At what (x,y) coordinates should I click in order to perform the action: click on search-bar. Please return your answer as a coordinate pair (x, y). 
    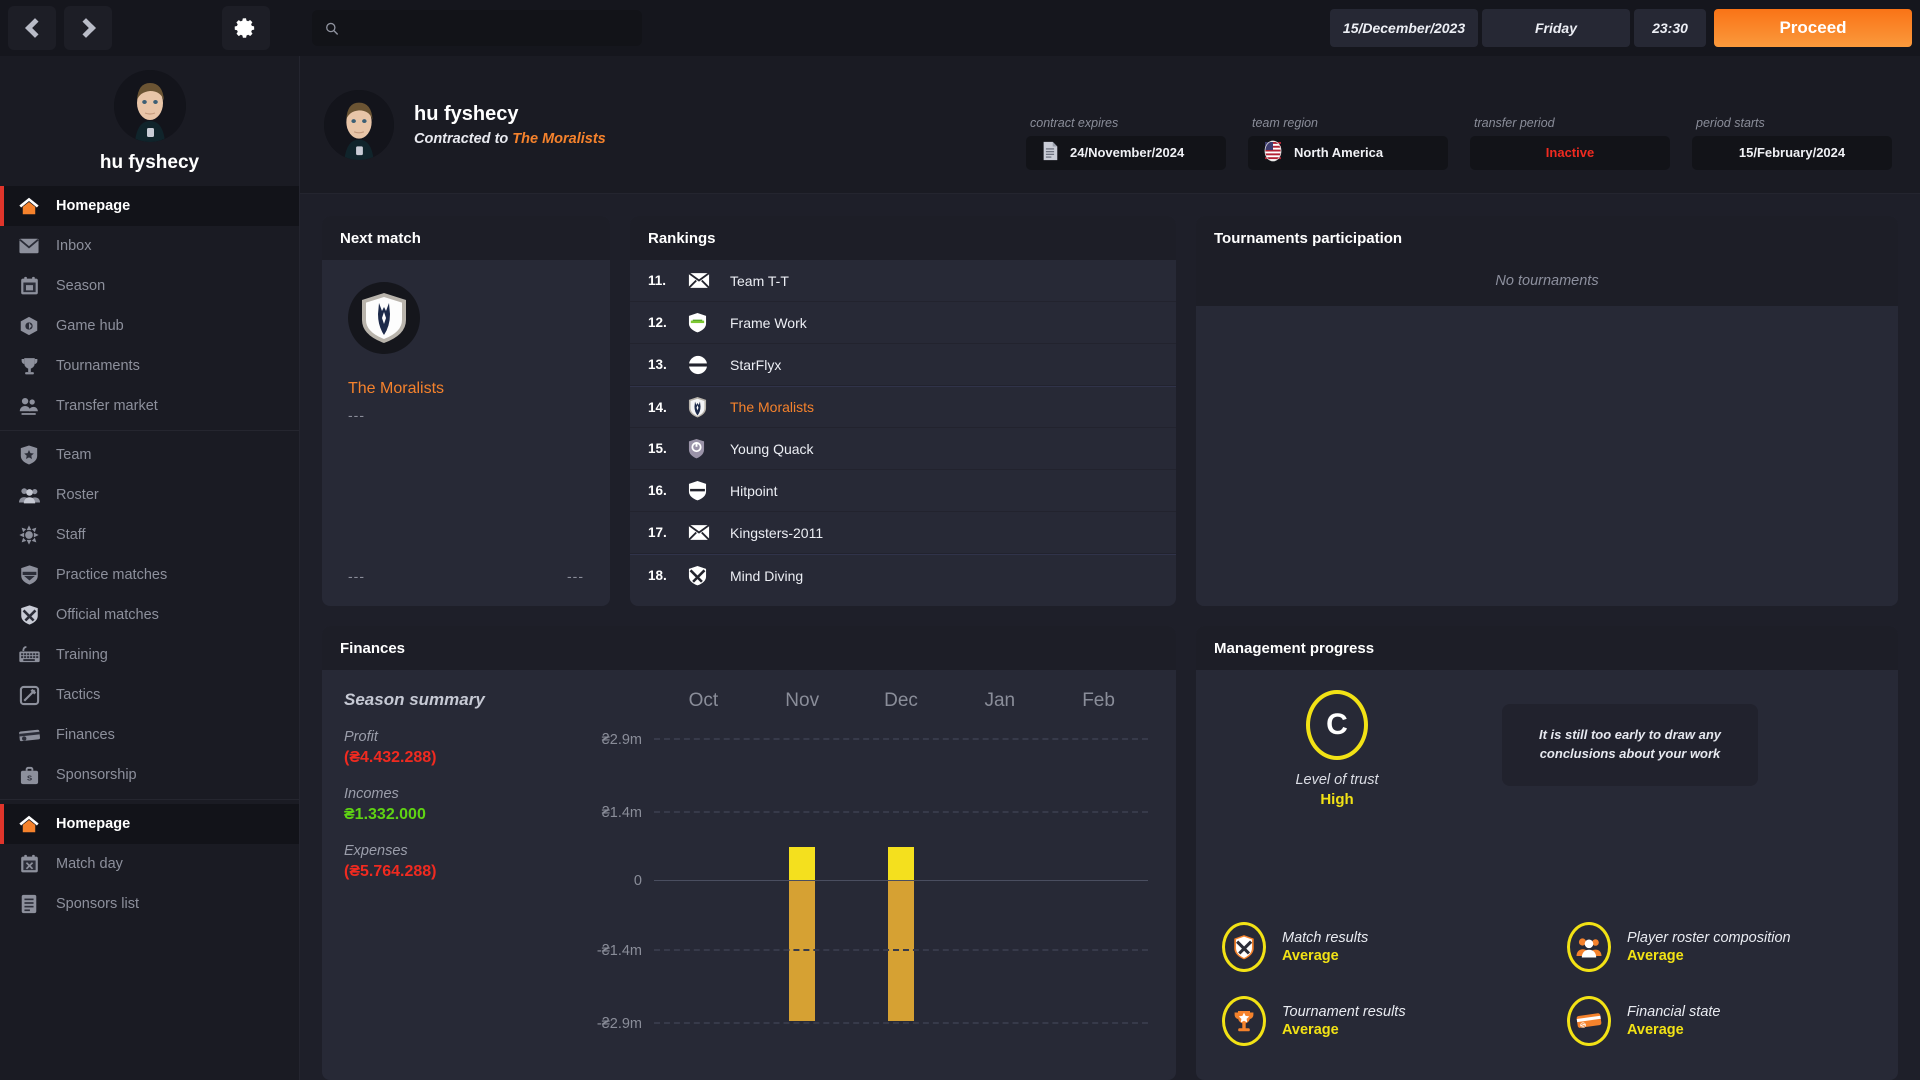
    Looking at the image, I should click on (477, 28).